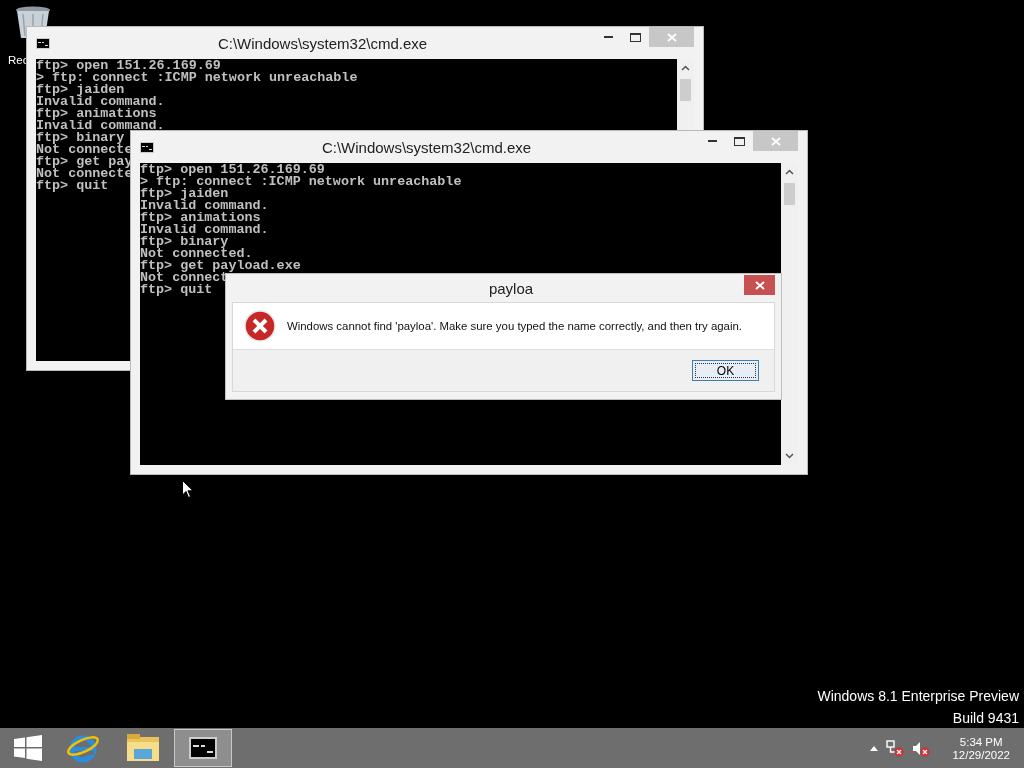 The width and height of the screenshot is (1024, 768). I want to click on show-hidden-icons-icon, so click(874, 748).